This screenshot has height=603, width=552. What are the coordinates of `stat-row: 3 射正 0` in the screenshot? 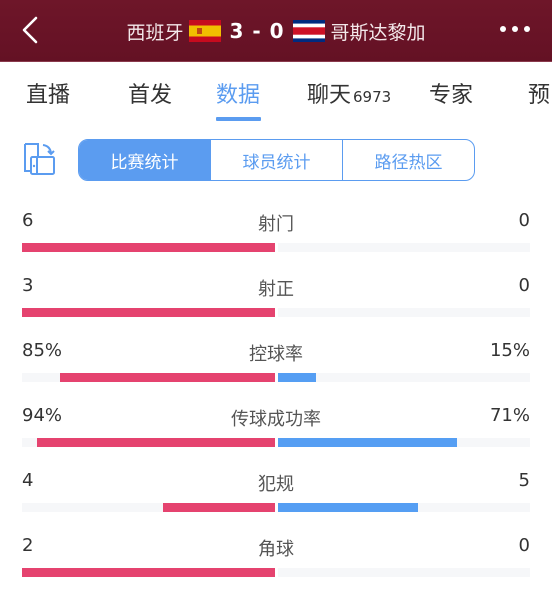 It's located at (276, 303).